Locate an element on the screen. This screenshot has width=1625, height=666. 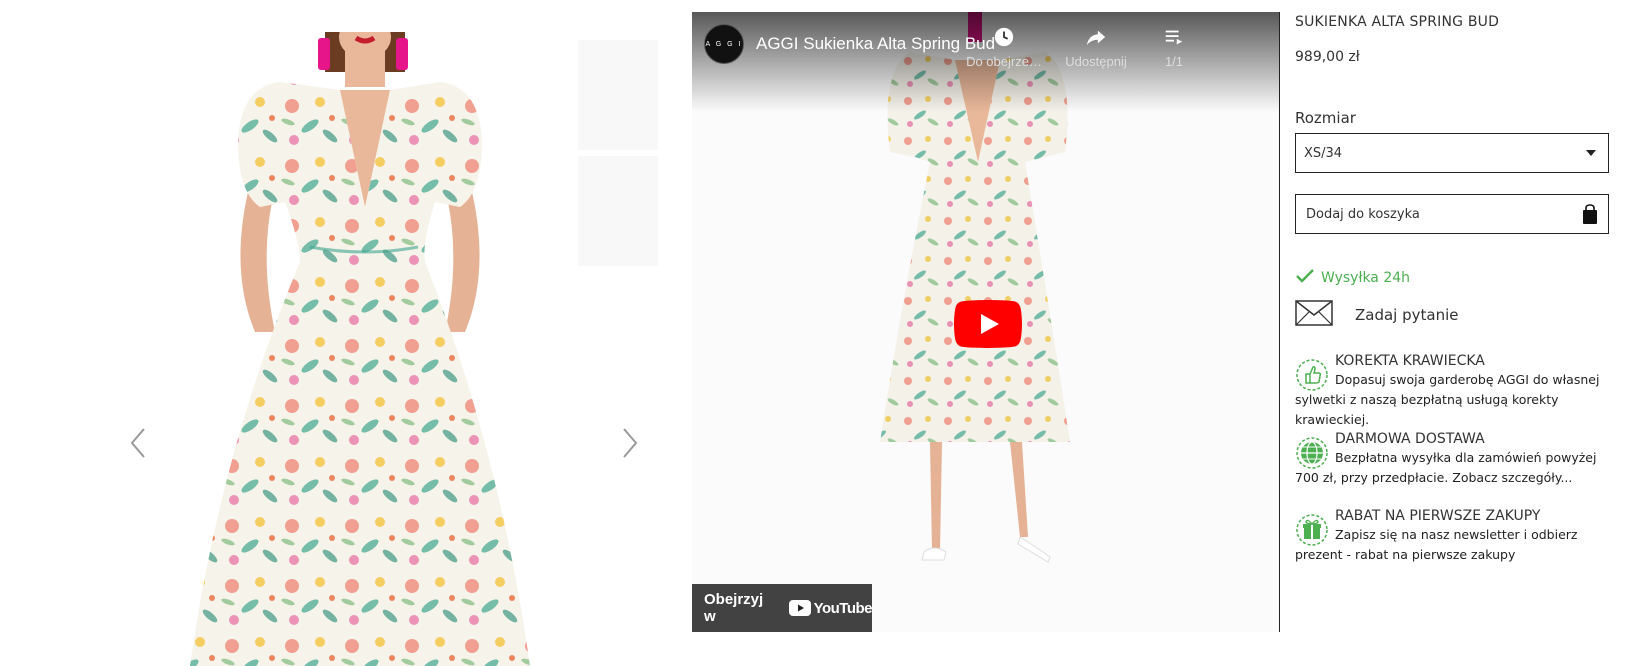
channel-logo-text: A G G I is located at coordinates (724, 44).